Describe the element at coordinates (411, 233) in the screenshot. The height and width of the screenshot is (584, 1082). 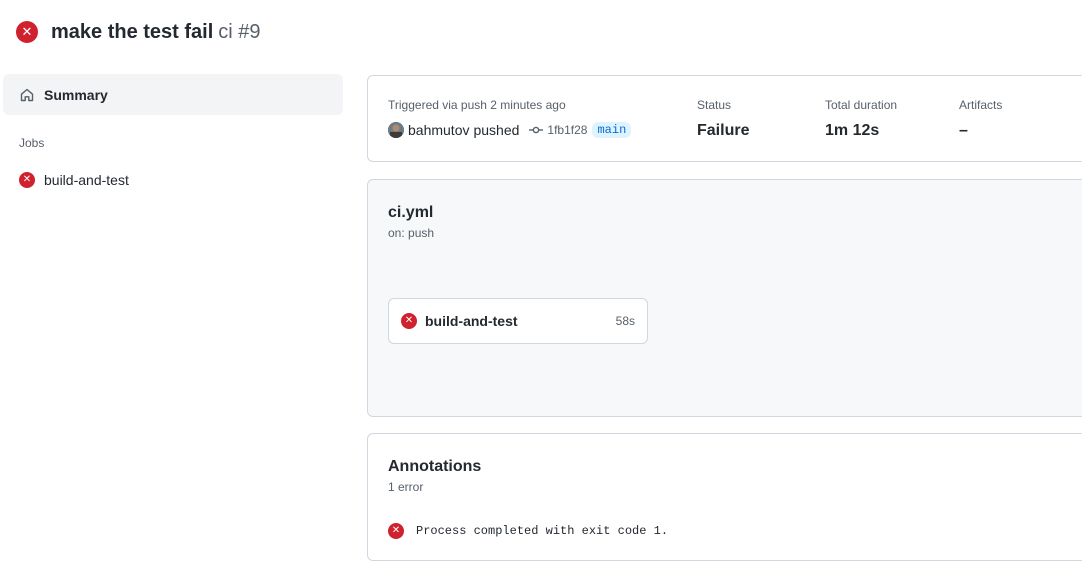
I see `workflow-trigger: on: push` at that location.